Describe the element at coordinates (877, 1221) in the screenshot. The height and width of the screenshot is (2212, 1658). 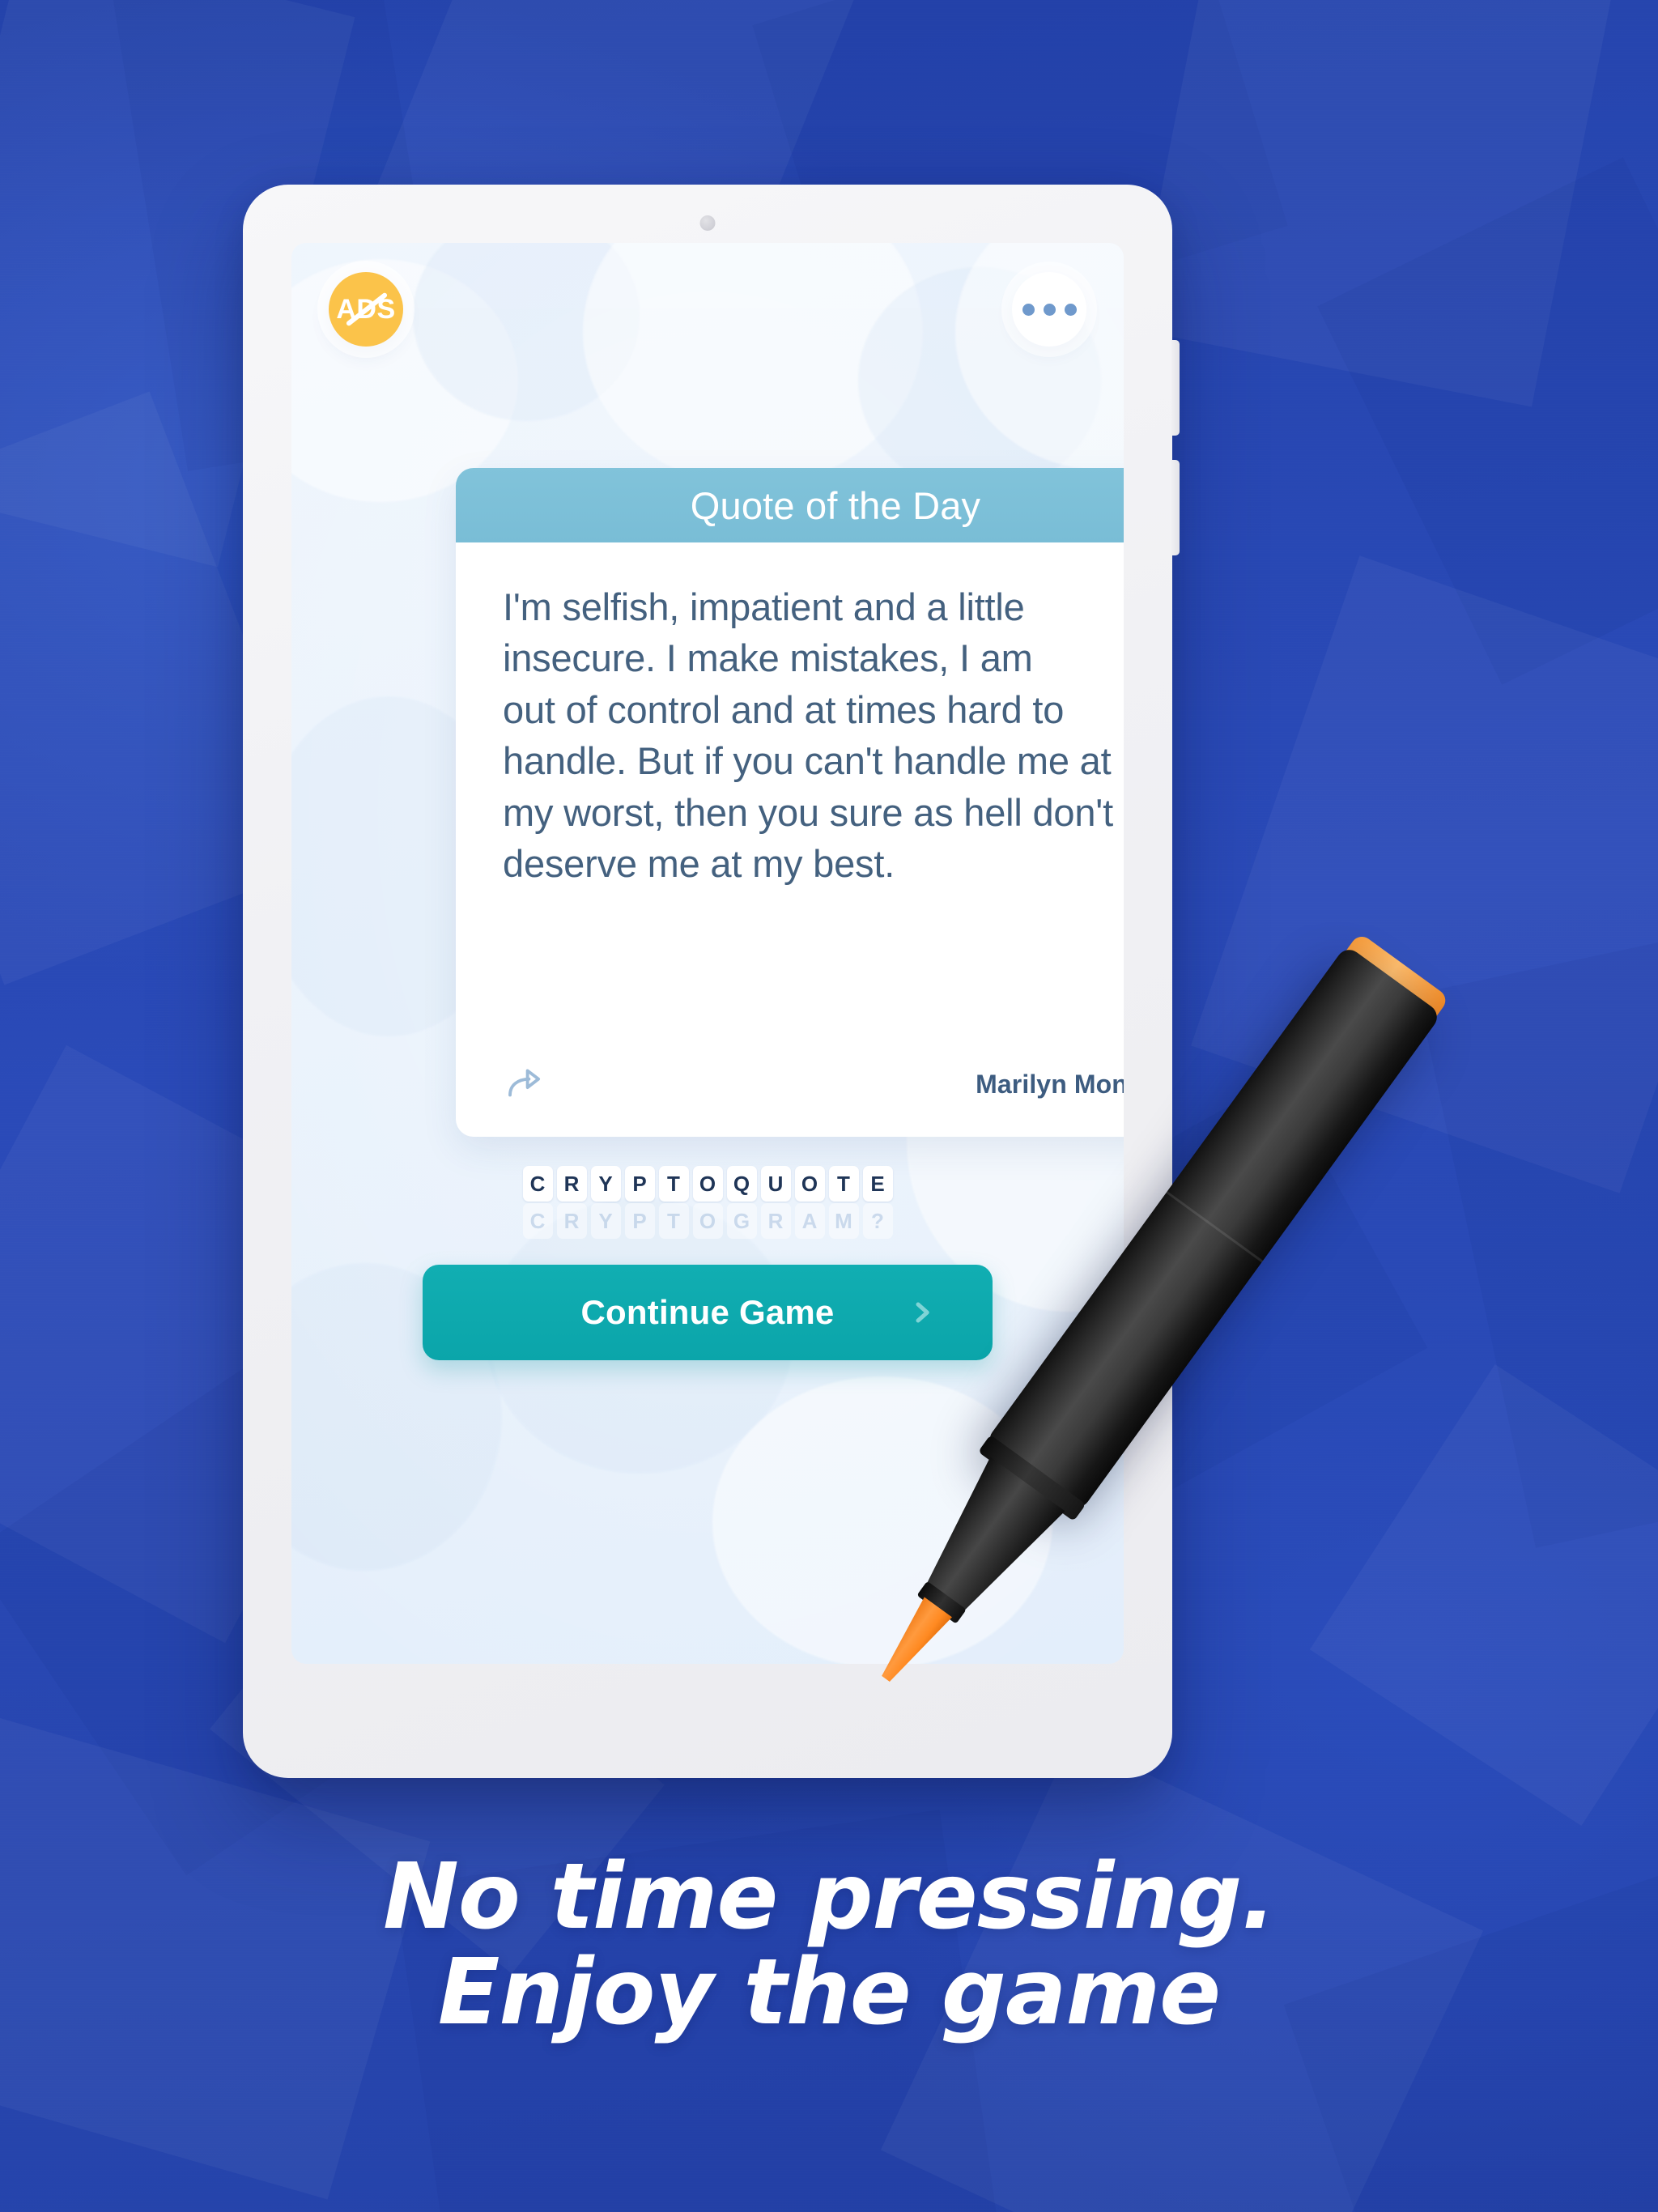
I see `logo-tile: ?` at that location.